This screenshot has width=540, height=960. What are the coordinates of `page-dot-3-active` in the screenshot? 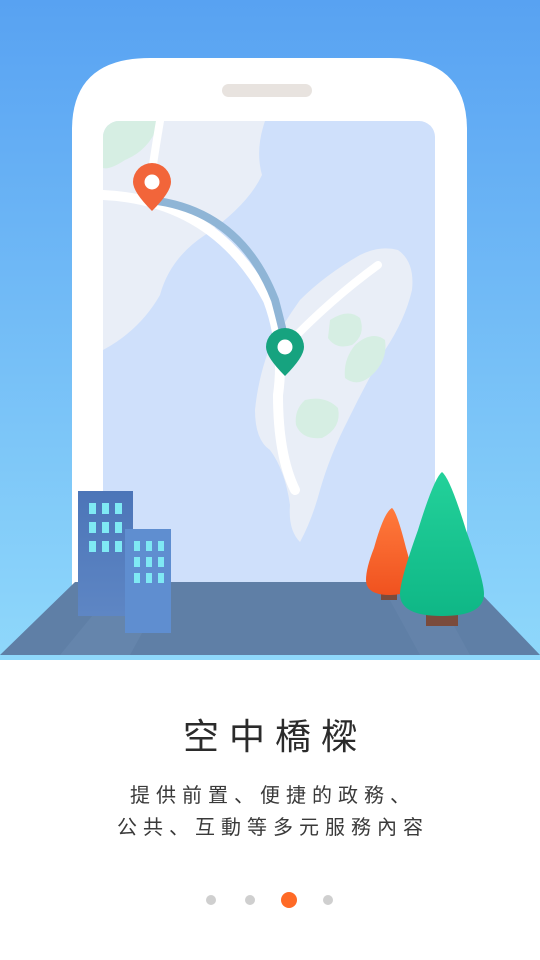 It's located at (289, 900).